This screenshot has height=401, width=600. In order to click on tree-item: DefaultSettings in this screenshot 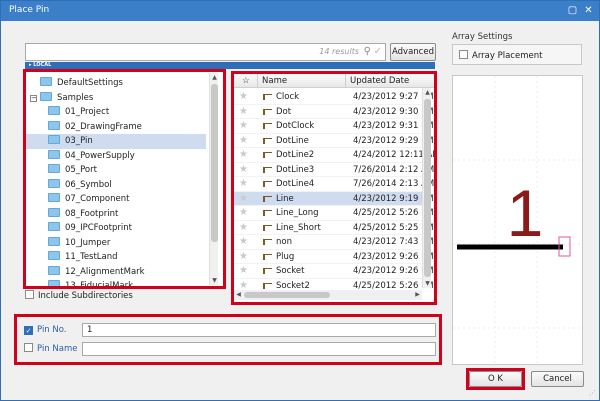, I will do `click(116, 83)`.